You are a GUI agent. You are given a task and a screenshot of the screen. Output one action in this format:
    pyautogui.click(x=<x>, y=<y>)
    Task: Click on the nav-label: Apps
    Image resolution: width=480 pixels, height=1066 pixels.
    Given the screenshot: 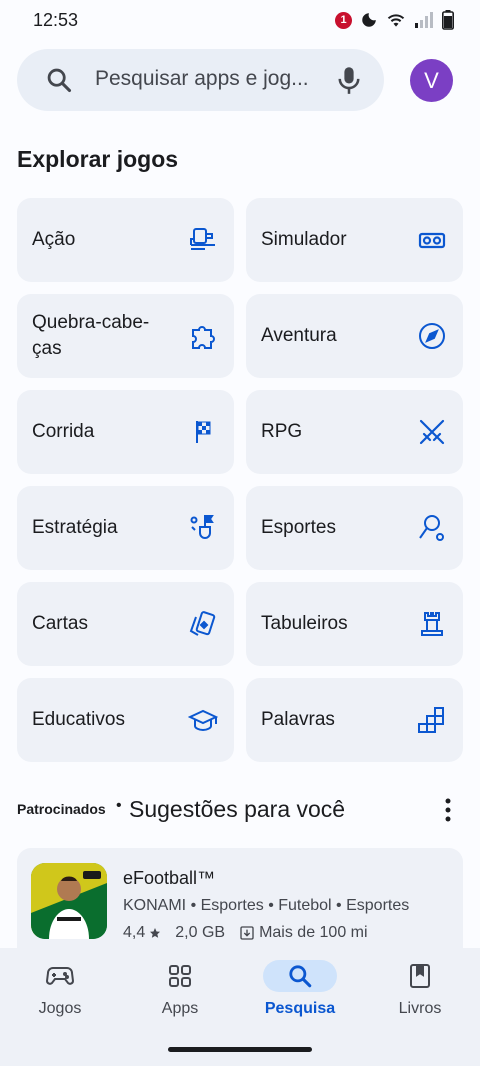 What is the action you would take?
    pyautogui.click(x=180, y=1008)
    